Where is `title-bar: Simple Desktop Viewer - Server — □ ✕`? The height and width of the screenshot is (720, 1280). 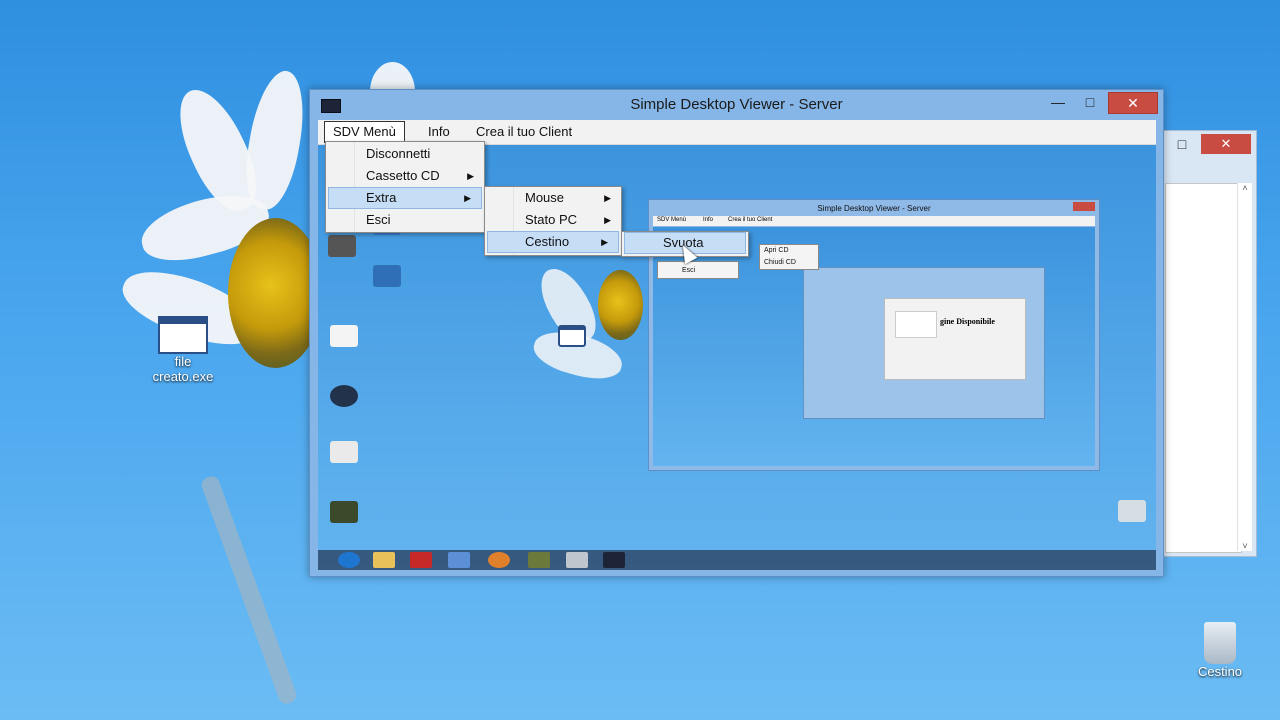 title-bar: Simple Desktop Viewer - Server — □ ✕ is located at coordinates (736, 105).